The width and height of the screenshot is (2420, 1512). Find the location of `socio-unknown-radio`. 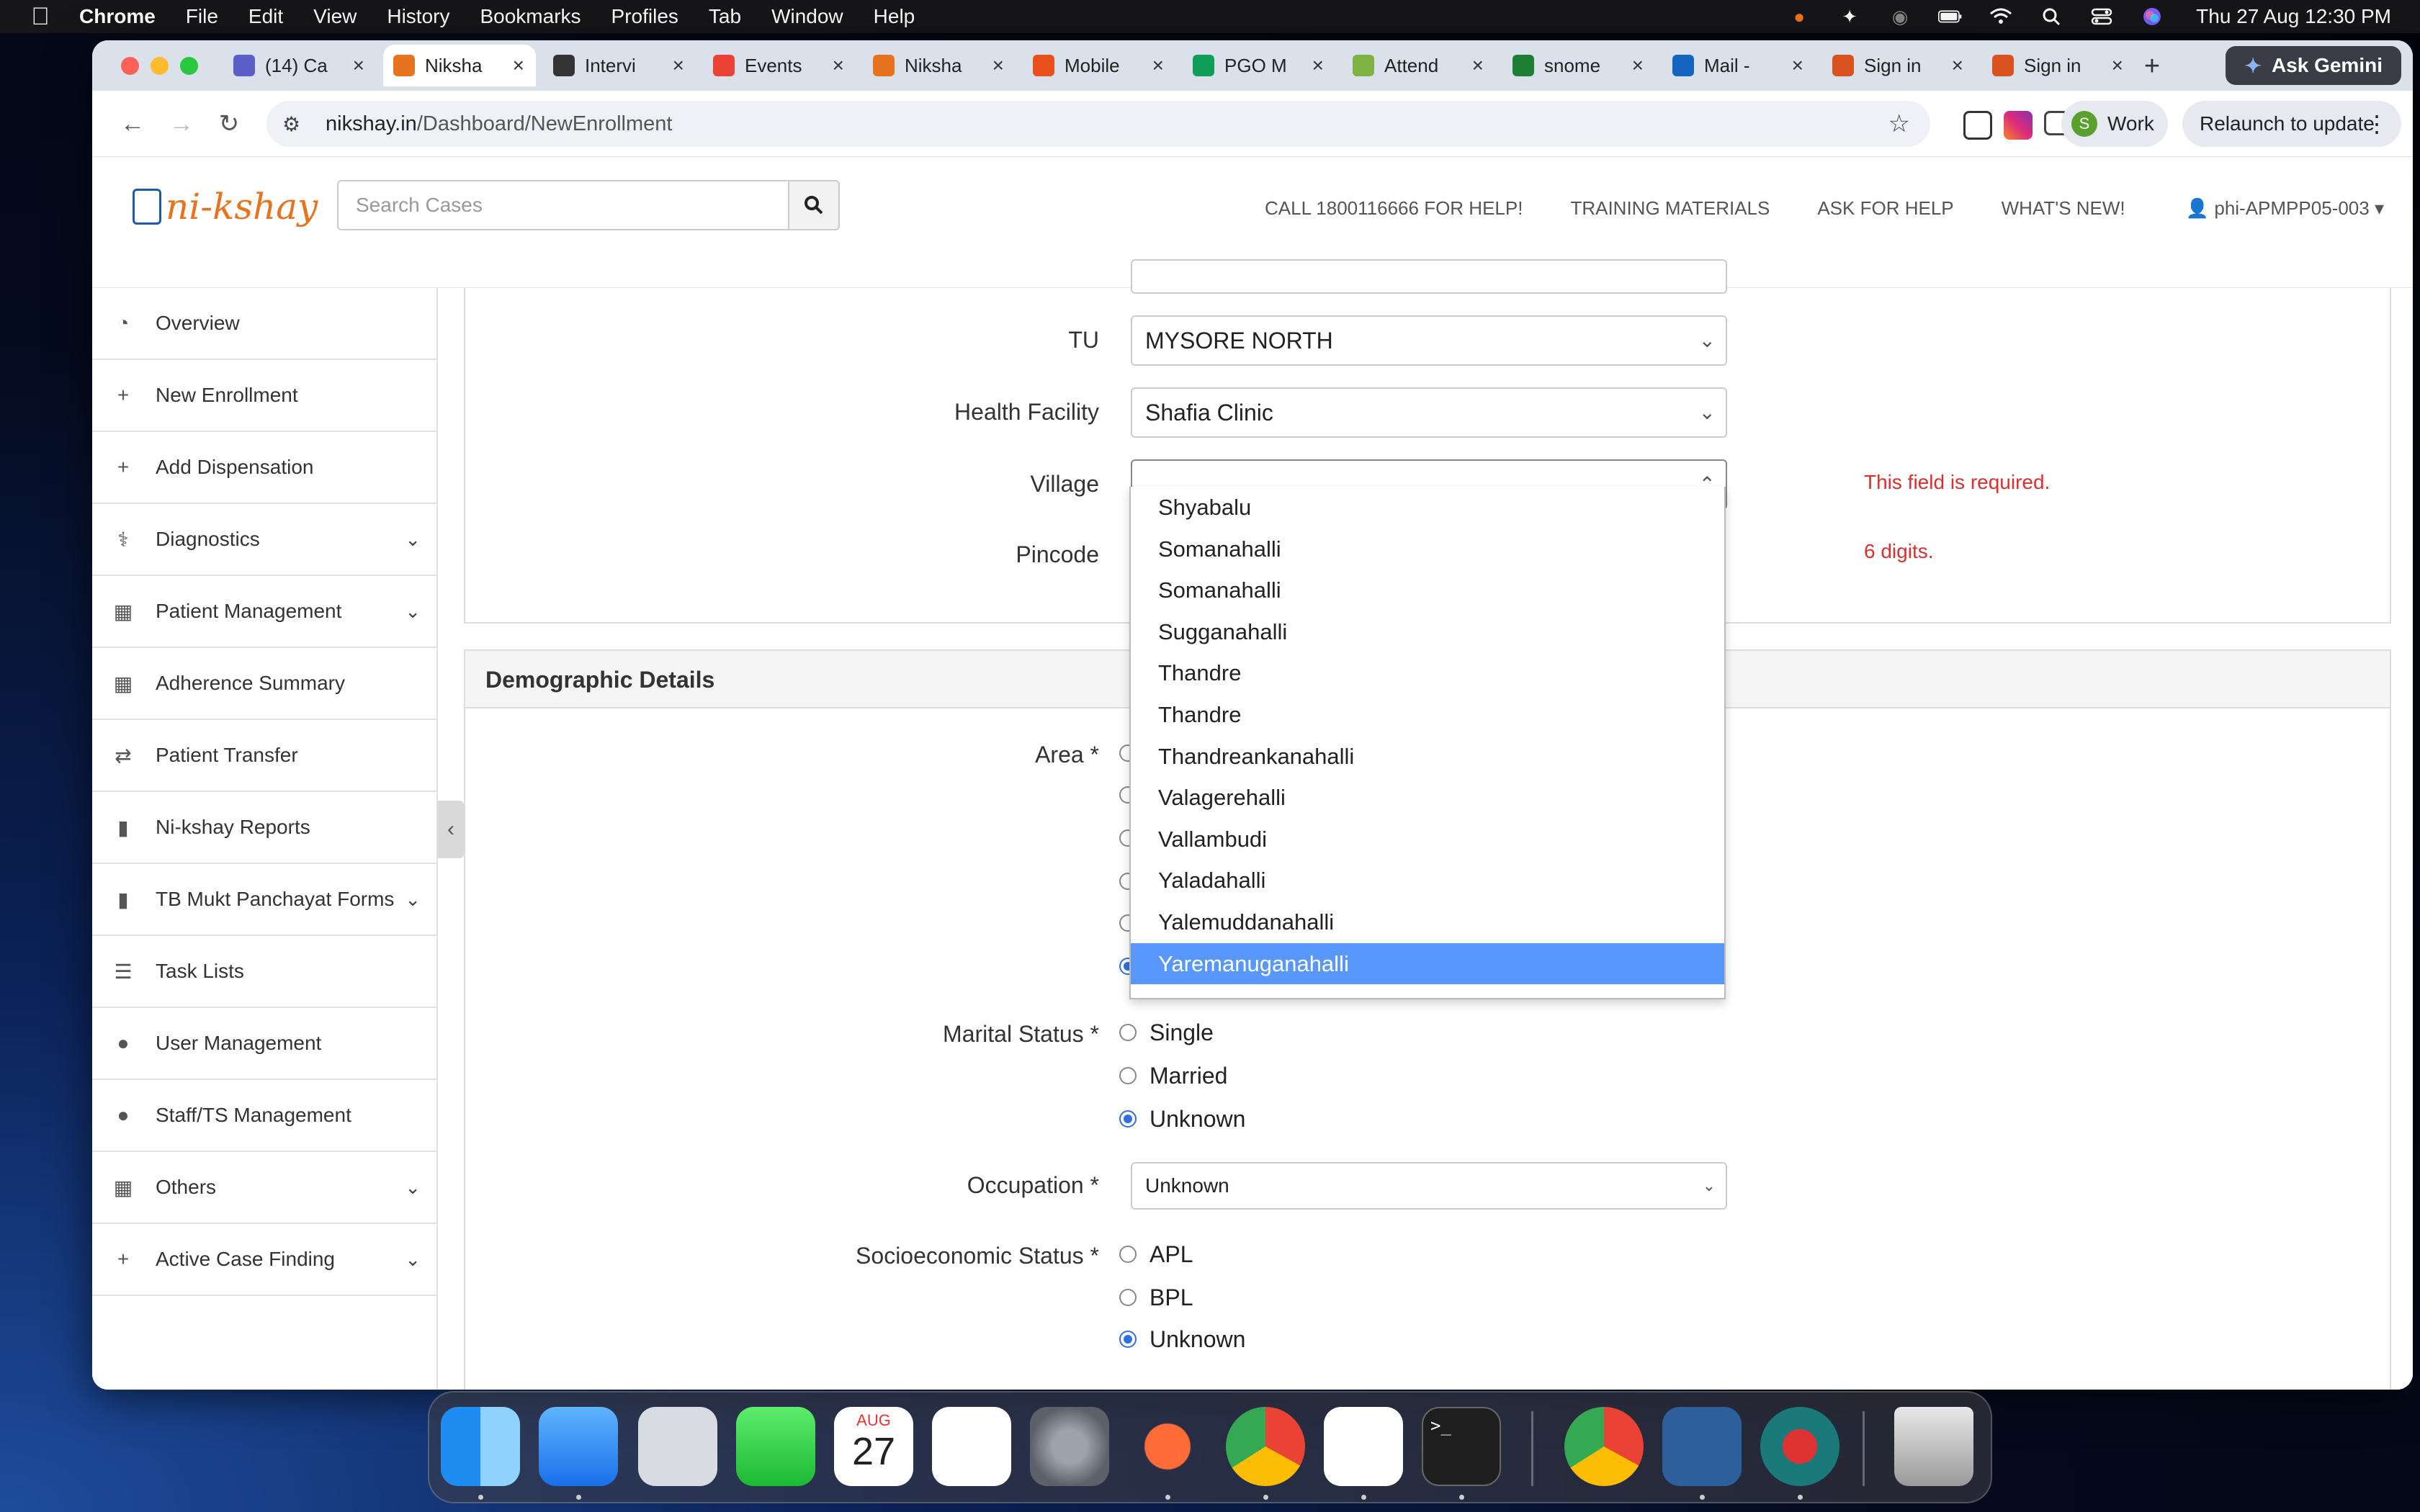

socio-unknown-radio is located at coordinates (1128, 1339).